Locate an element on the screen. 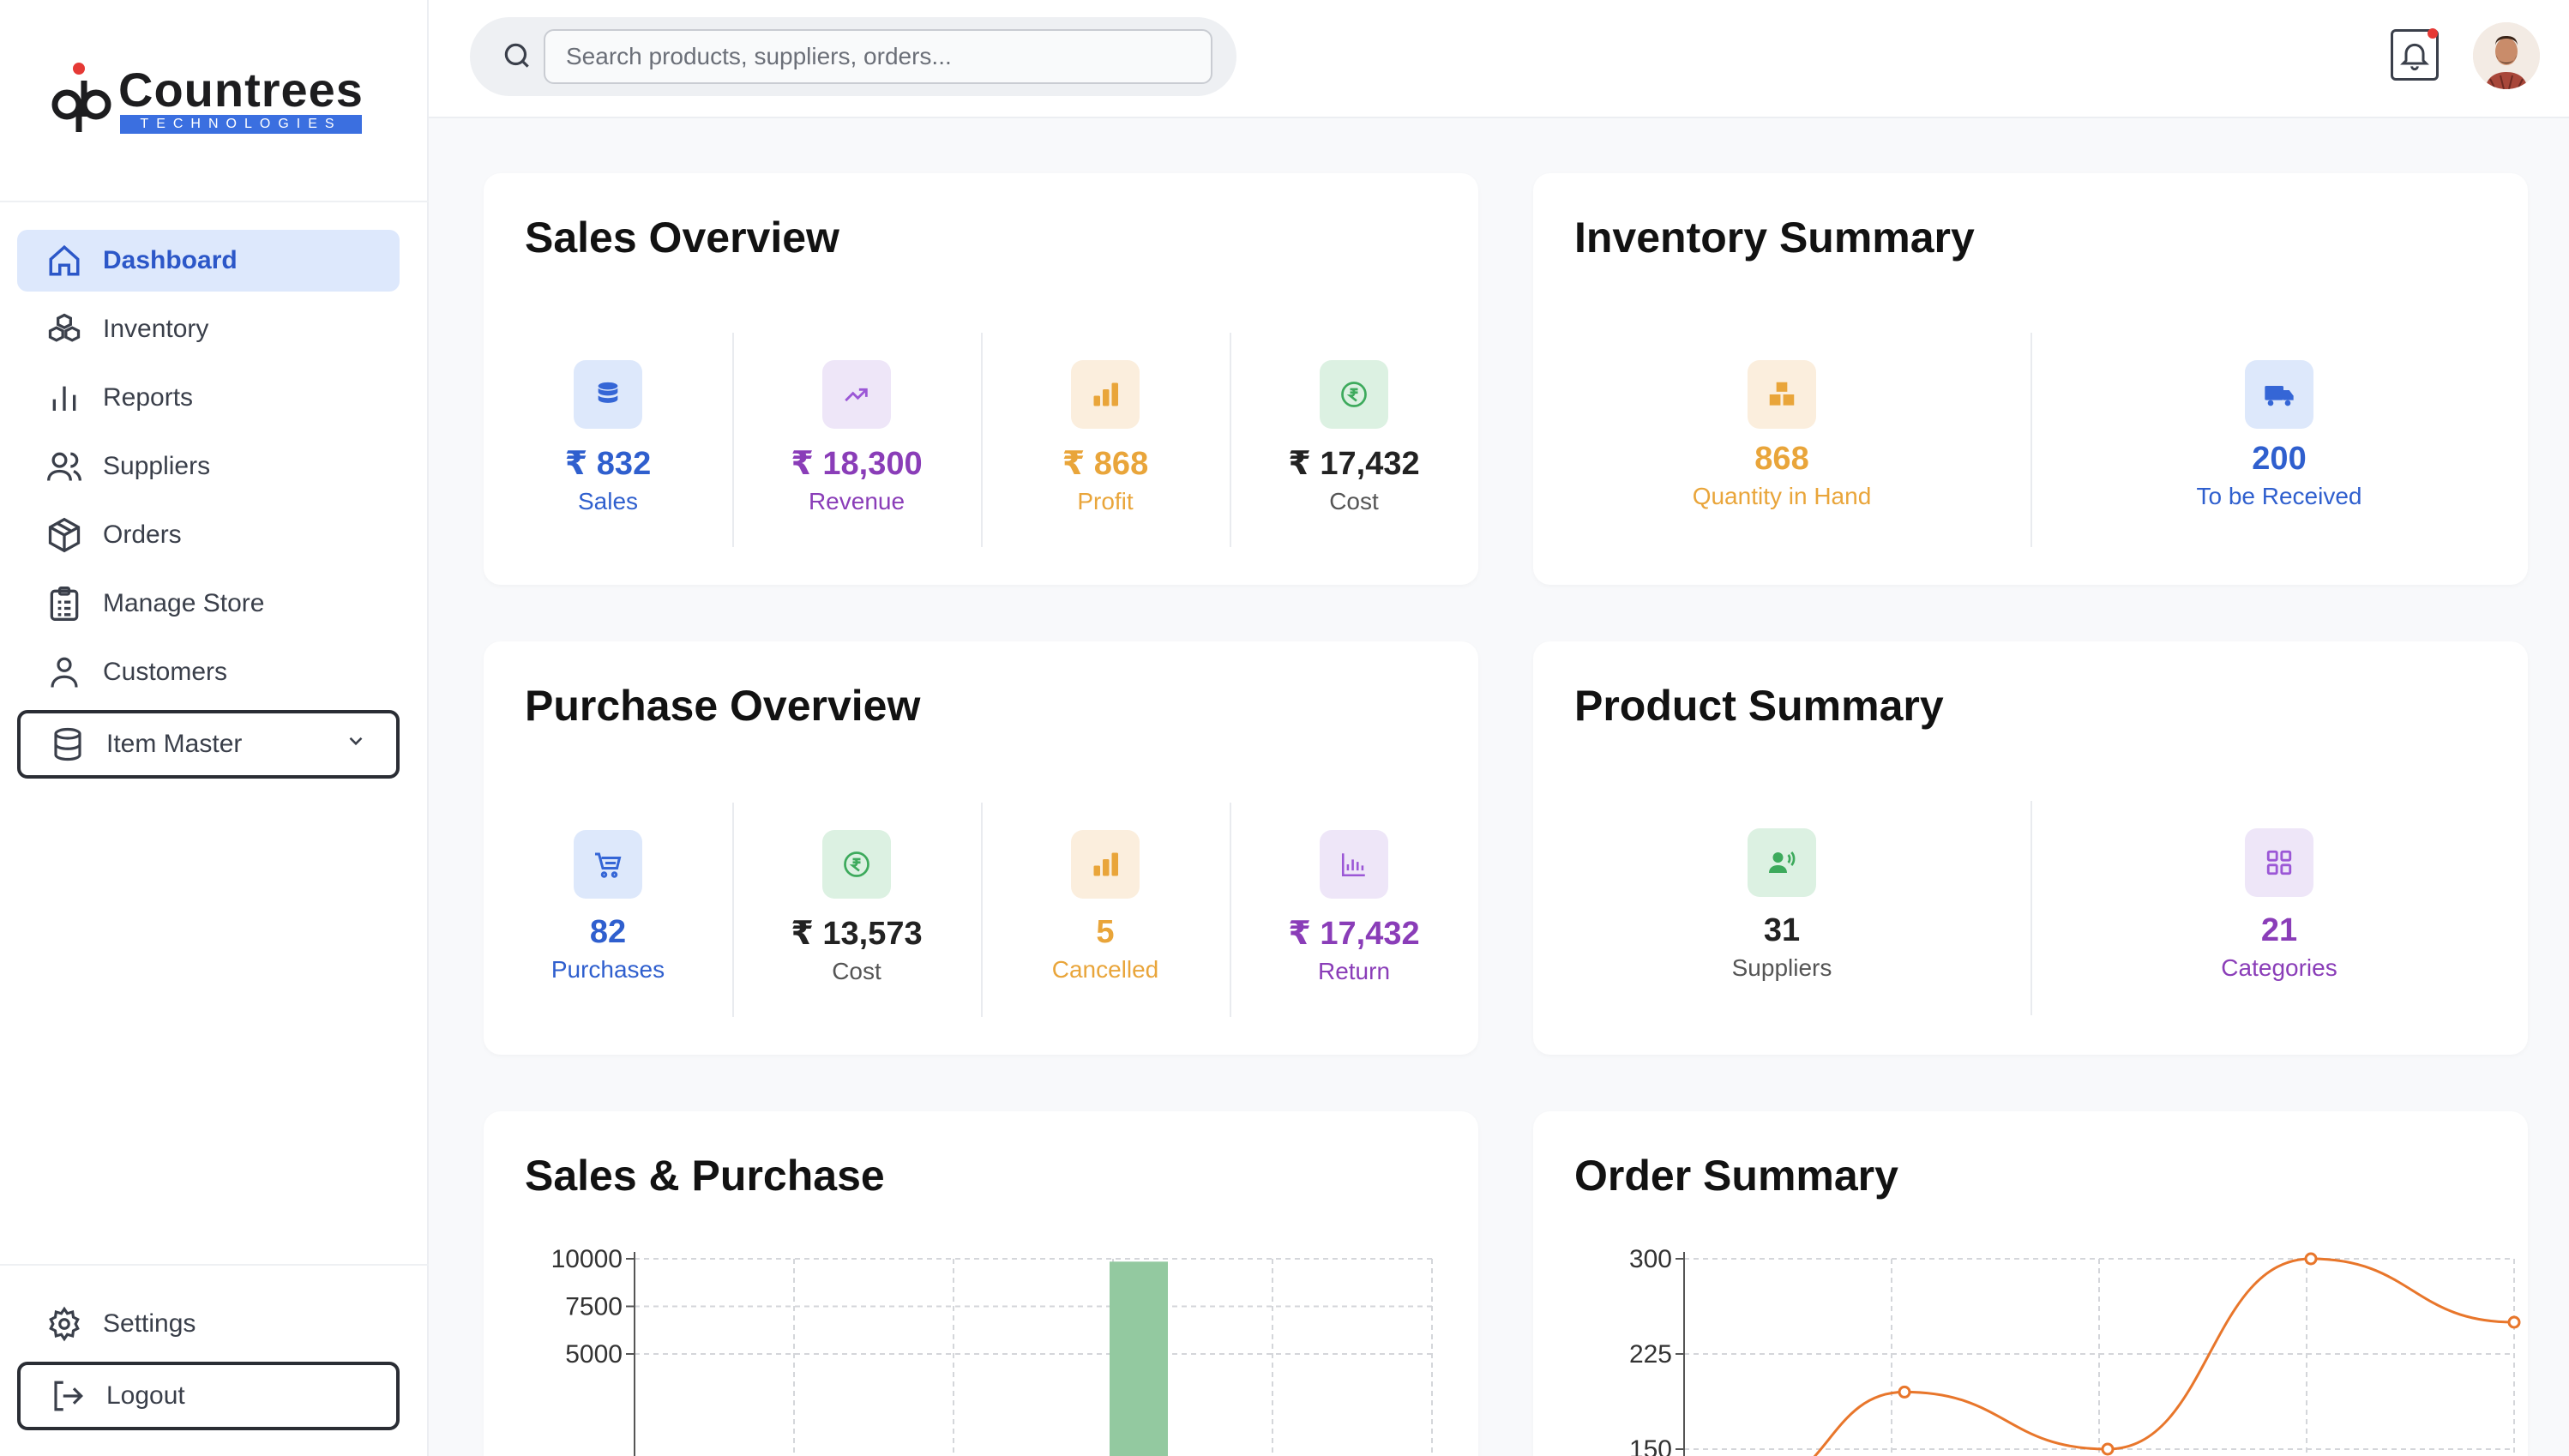 This screenshot has height=1456, width=2569. users-icon is located at coordinates (64, 466).